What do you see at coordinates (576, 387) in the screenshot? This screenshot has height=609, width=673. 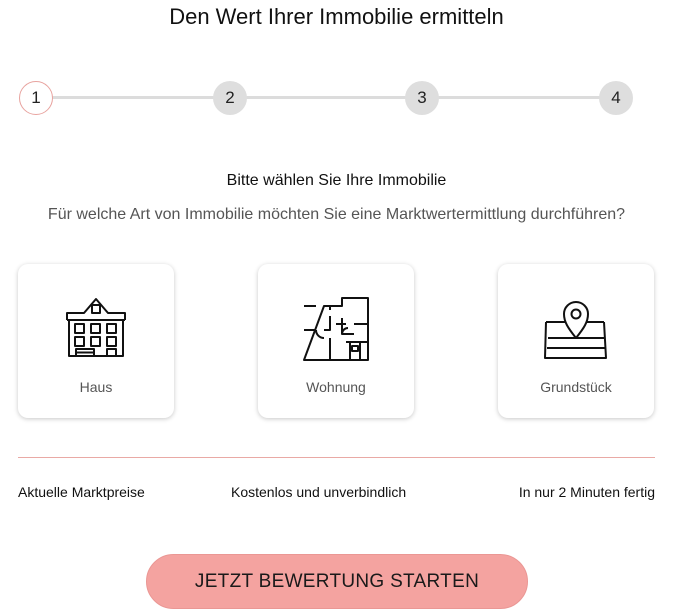 I see `option-label: Grundstück` at bounding box center [576, 387].